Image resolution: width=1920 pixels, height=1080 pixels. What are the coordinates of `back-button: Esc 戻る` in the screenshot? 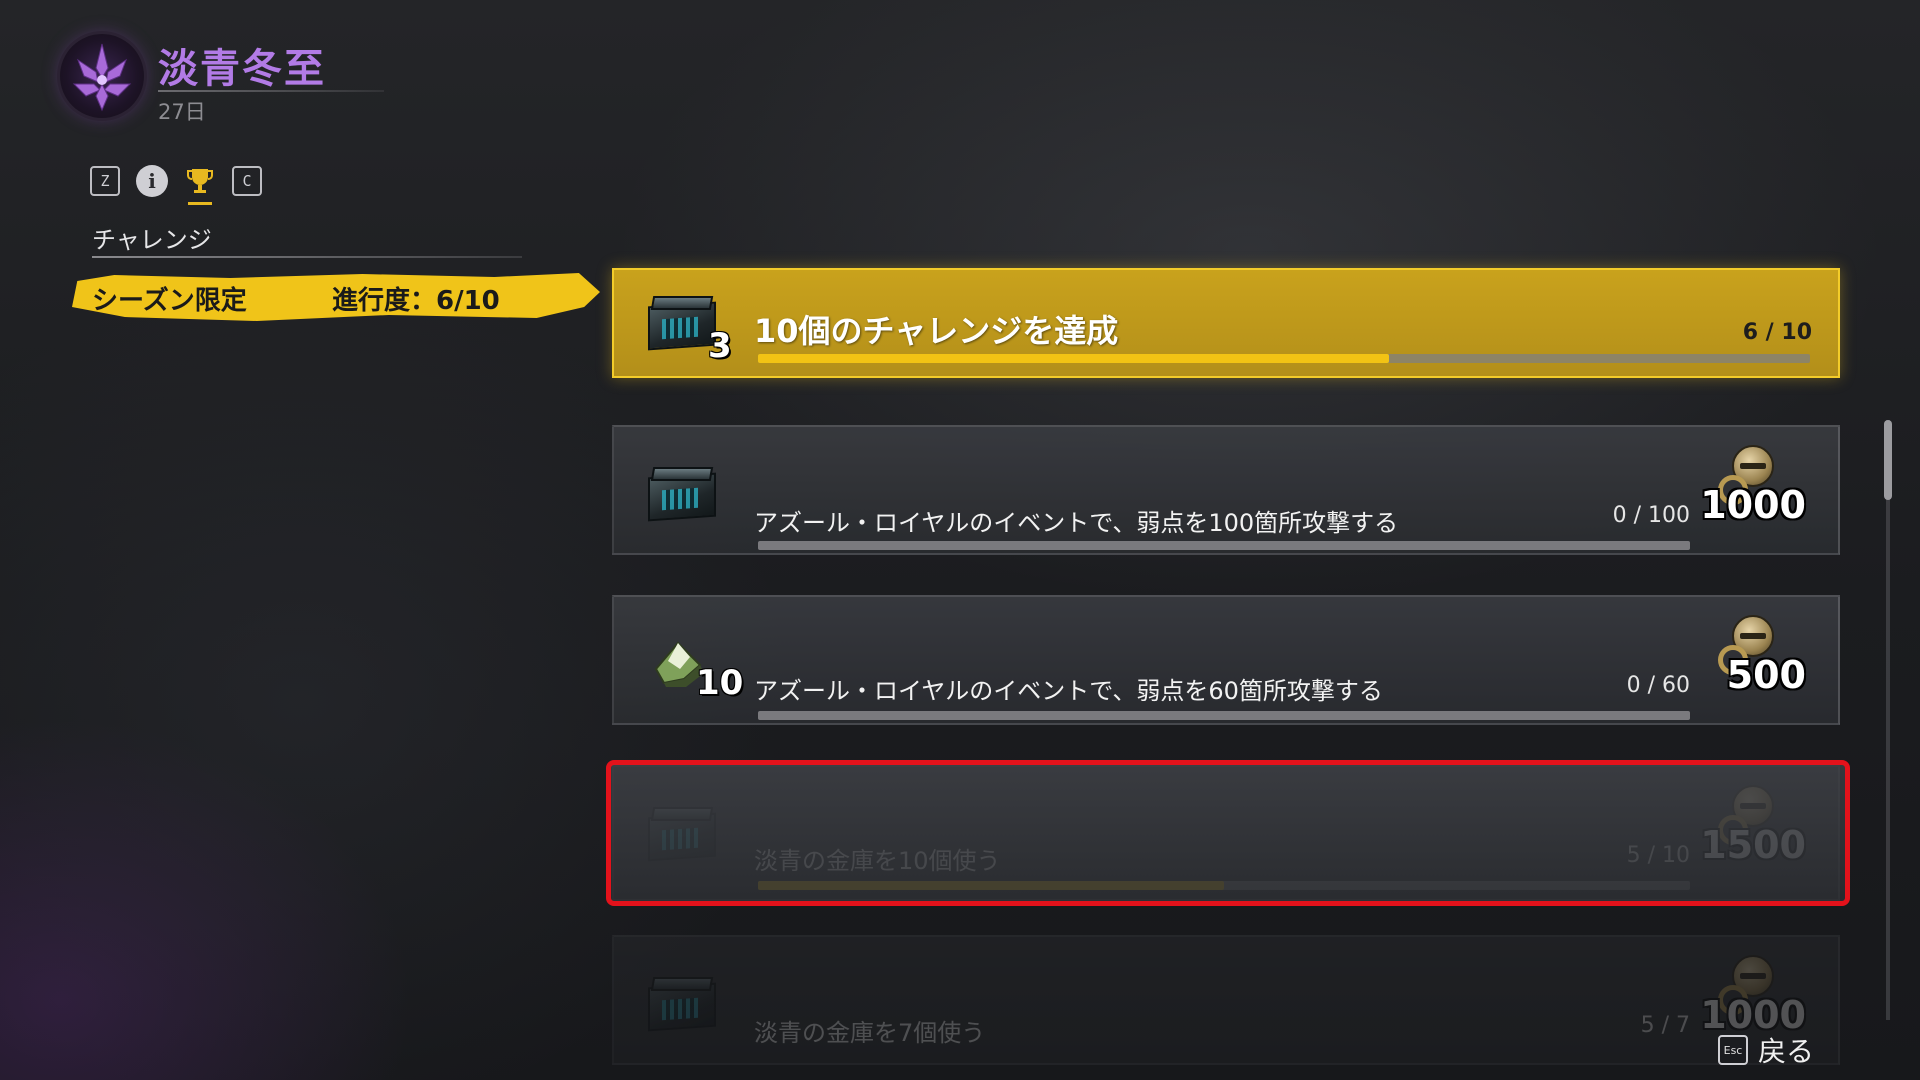 It's located at (1766, 1050).